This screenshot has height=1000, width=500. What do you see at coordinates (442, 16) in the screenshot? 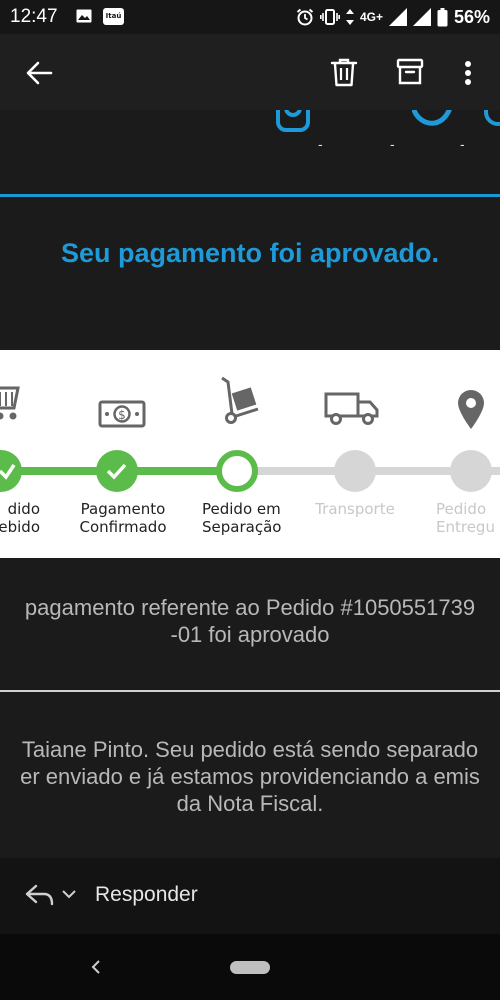
I see `battery-icon` at bounding box center [442, 16].